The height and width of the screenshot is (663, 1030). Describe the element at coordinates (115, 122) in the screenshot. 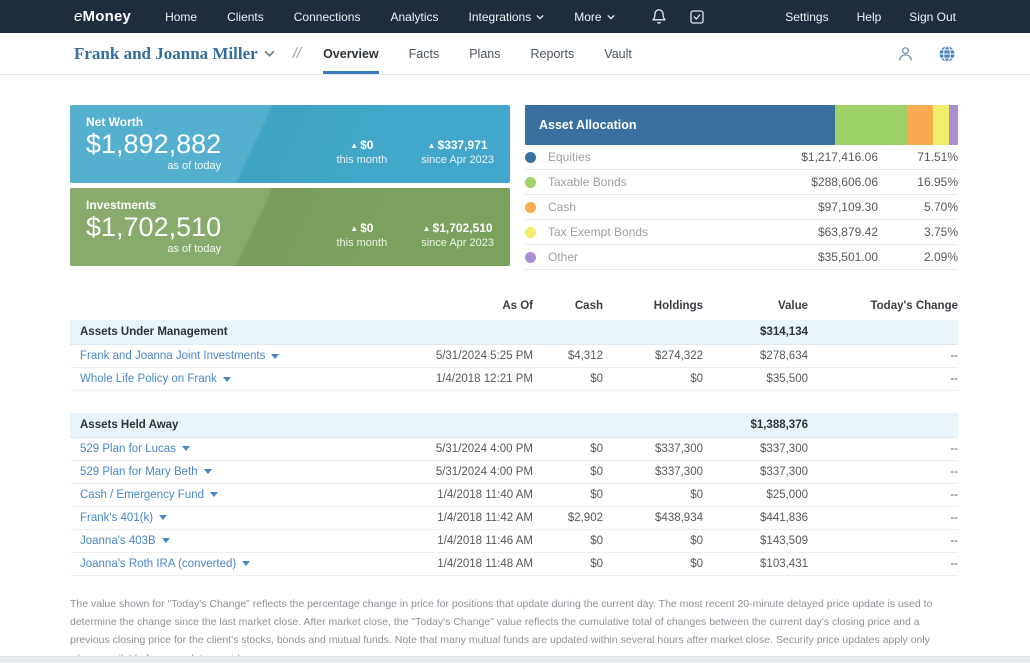

I see `net-worth-title: Net Worth` at that location.